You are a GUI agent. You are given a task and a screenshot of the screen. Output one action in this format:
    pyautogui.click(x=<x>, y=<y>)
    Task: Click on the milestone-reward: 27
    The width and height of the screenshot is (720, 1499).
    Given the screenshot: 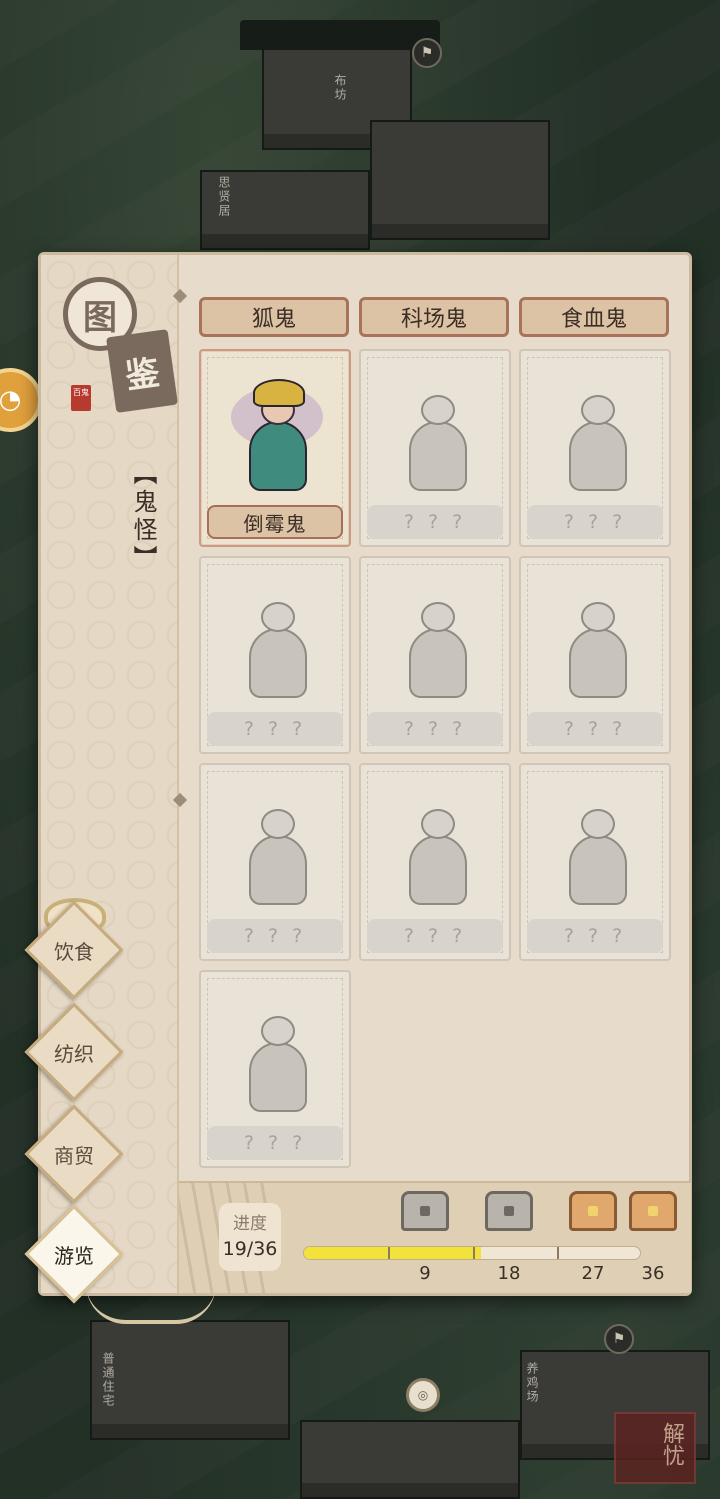 What is the action you would take?
    pyautogui.click(x=593, y=1237)
    